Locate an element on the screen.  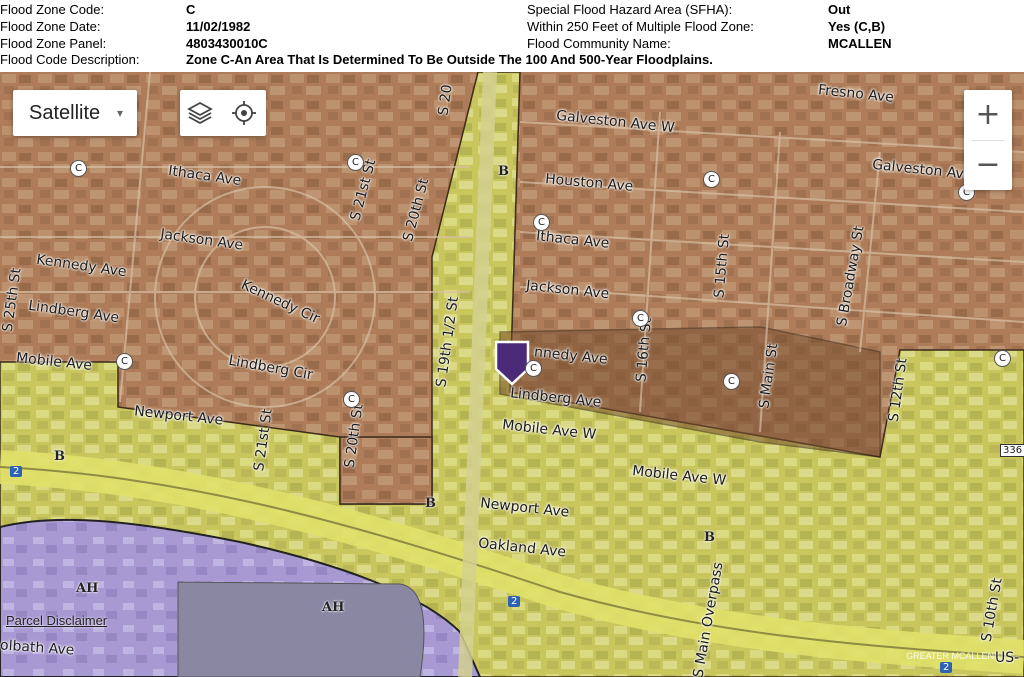
sfha-value: Out is located at coordinates (839, 9).